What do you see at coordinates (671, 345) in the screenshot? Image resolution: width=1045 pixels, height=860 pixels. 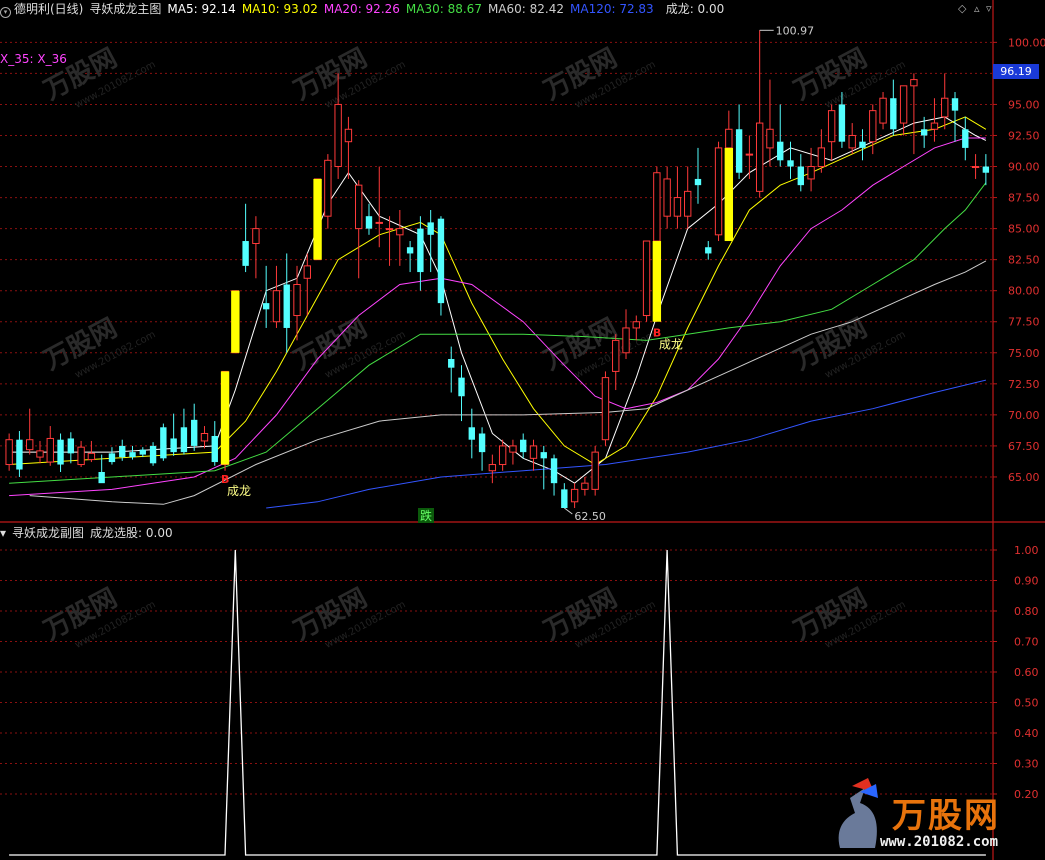 I see `signal-text: 成龙` at bounding box center [671, 345].